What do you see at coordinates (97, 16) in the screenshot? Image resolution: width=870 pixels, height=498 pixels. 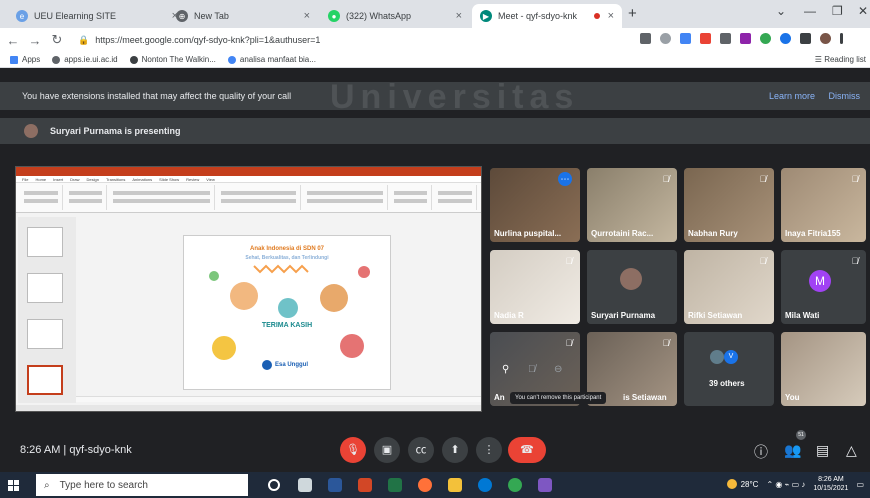 I see `tab-ueu-elearning: e UEU Elearning SITE ×` at bounding box center [97, 16].